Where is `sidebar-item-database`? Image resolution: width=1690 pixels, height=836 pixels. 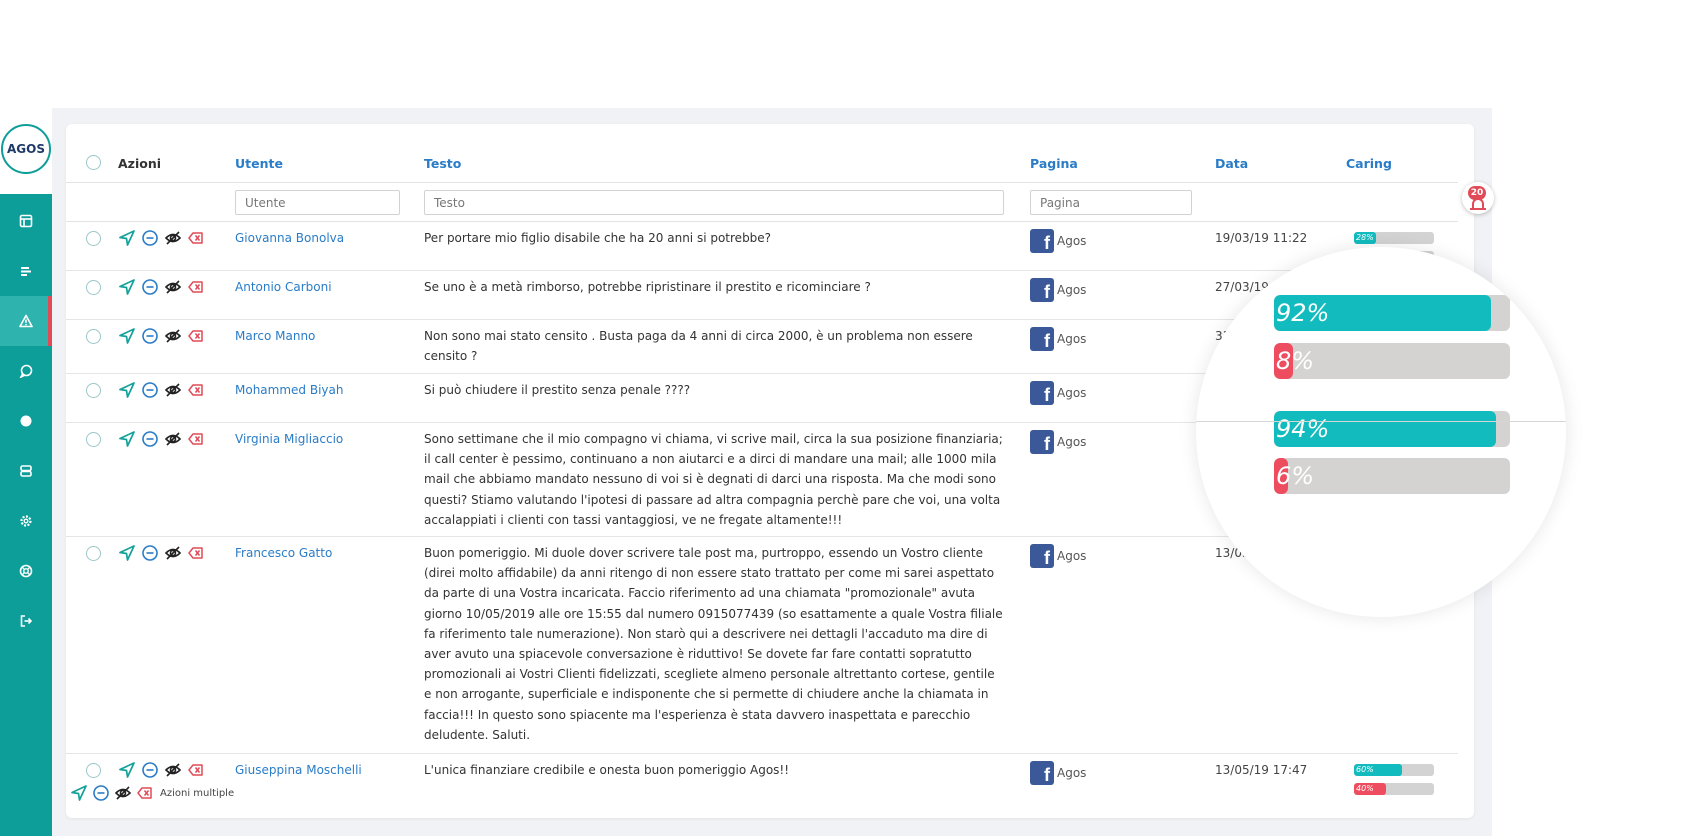 sidebar-item-database is located at coordinates (26, 471).